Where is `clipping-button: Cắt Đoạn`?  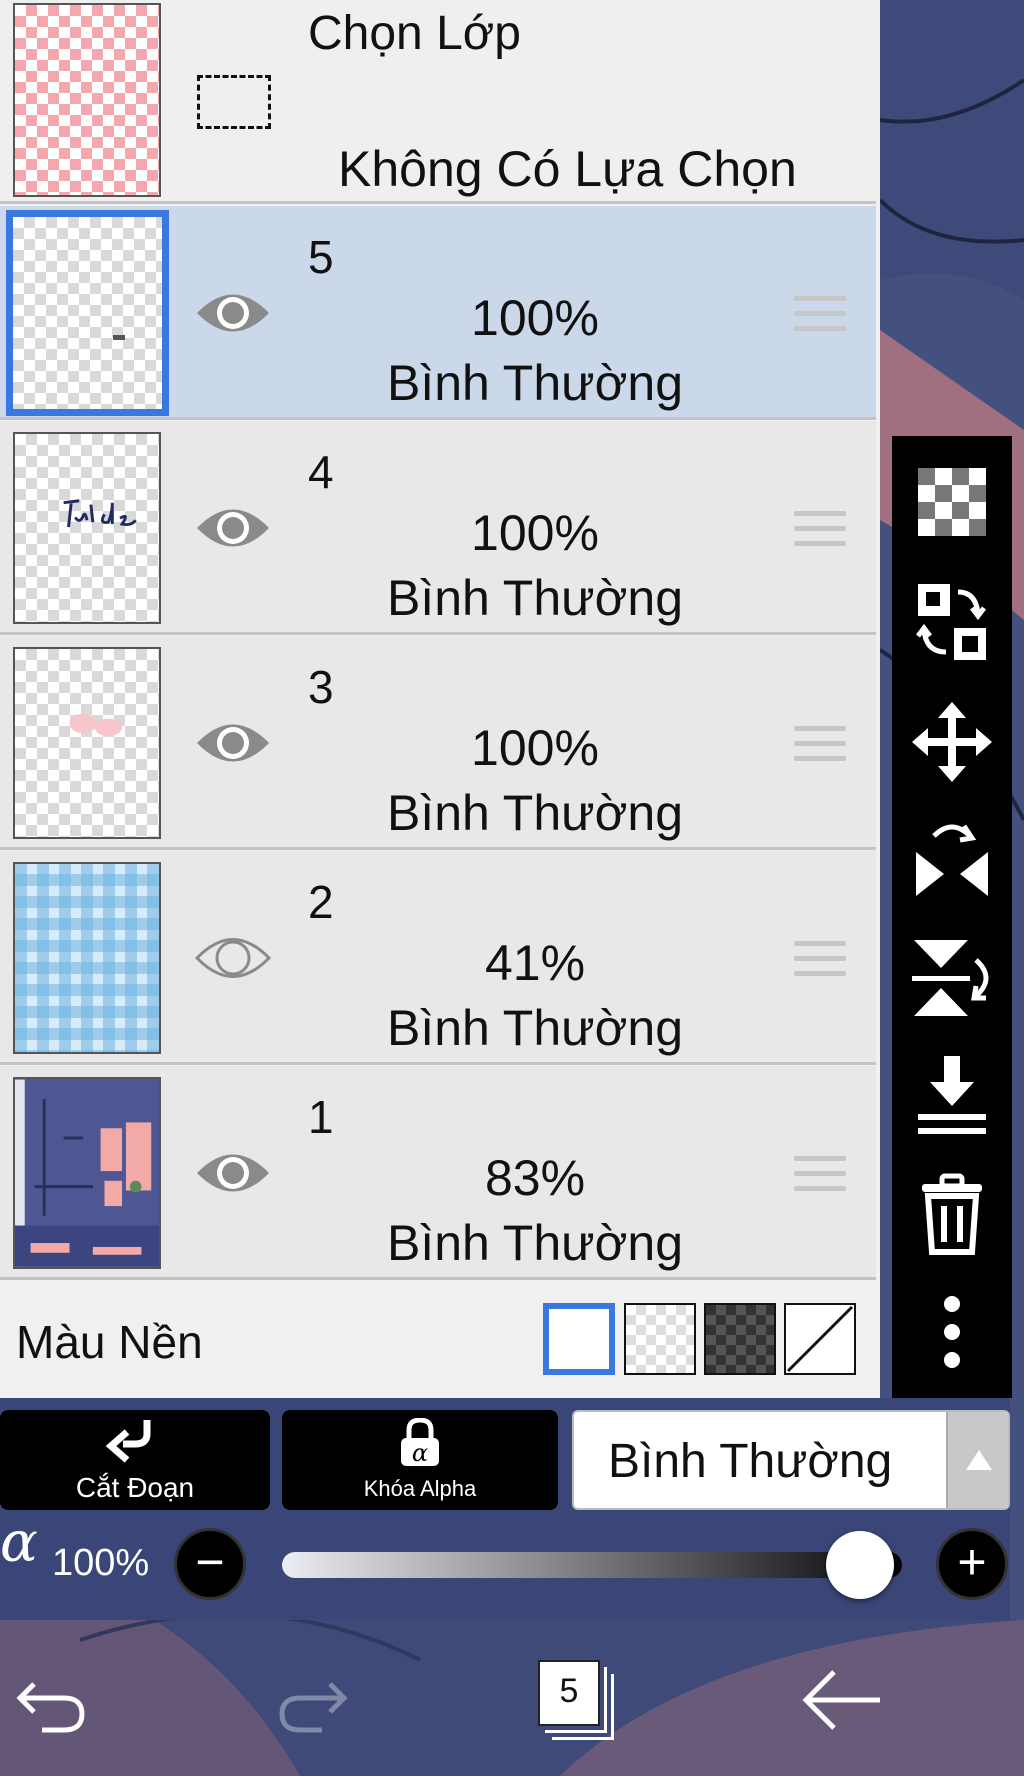 clipping-button: Cắt Đoạn is located at coordinates (135, 1460).